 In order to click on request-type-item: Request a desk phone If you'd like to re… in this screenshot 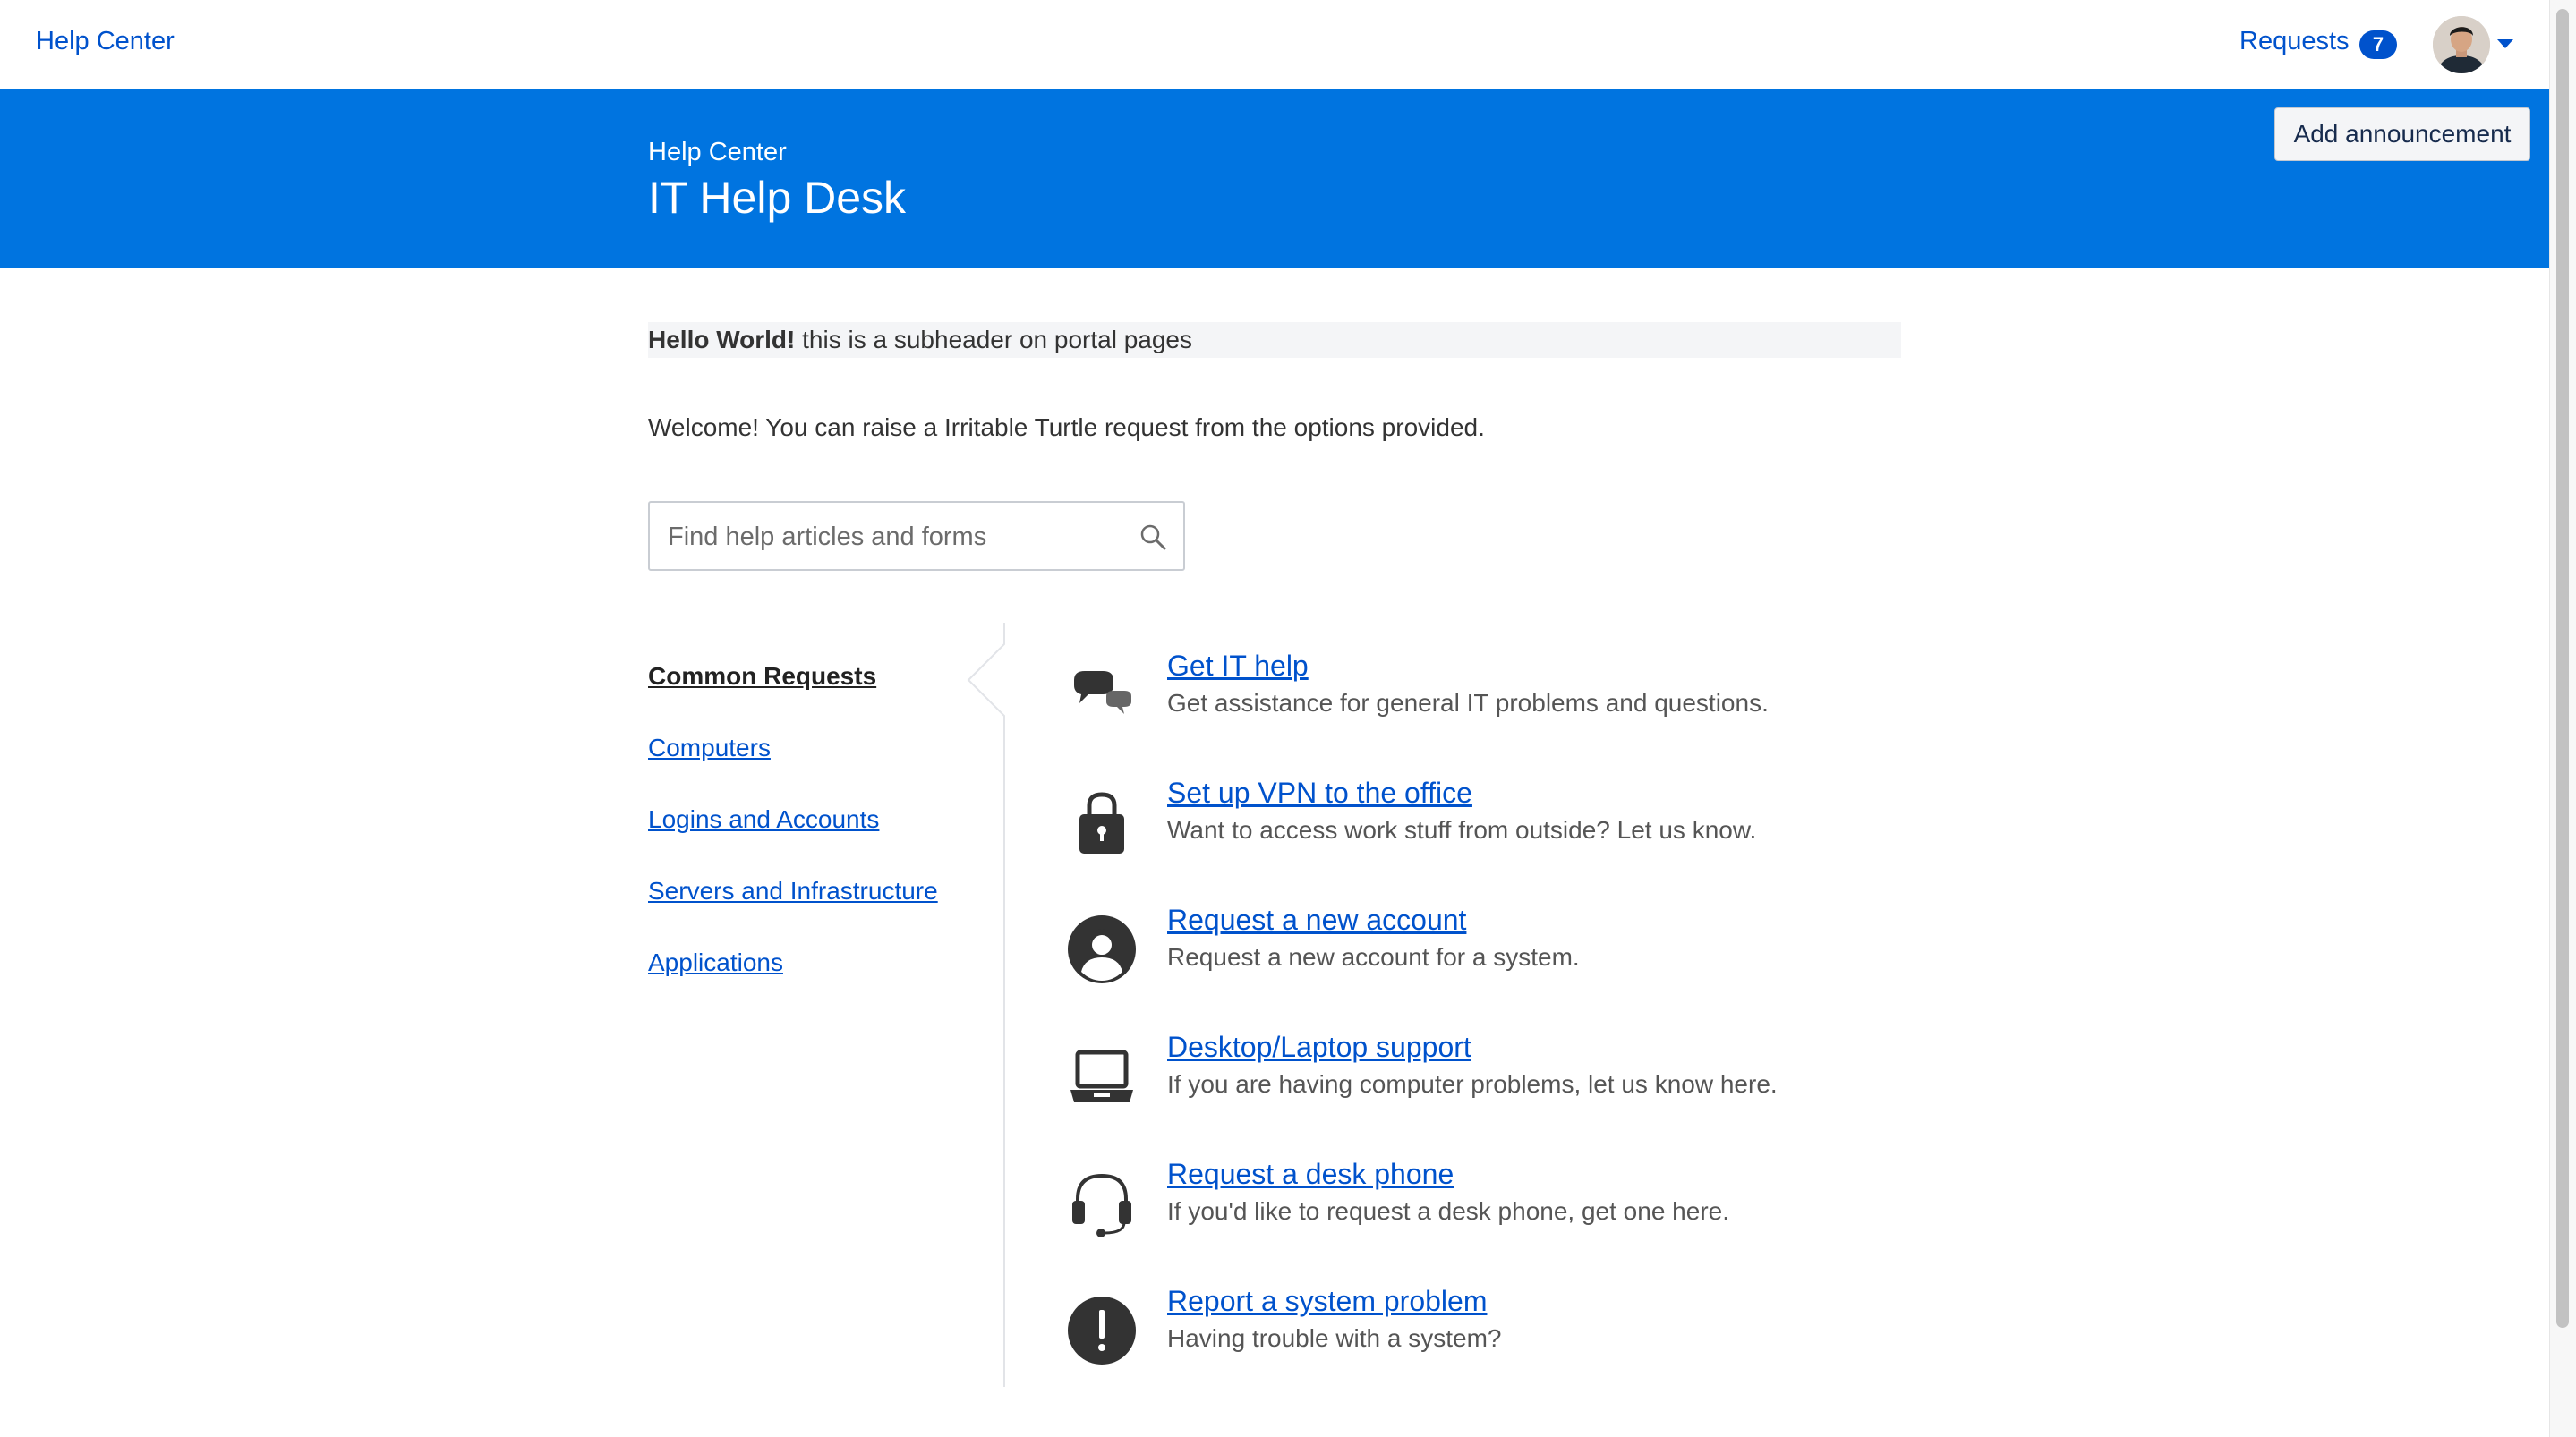, I will do `click(1468, 1207)`.